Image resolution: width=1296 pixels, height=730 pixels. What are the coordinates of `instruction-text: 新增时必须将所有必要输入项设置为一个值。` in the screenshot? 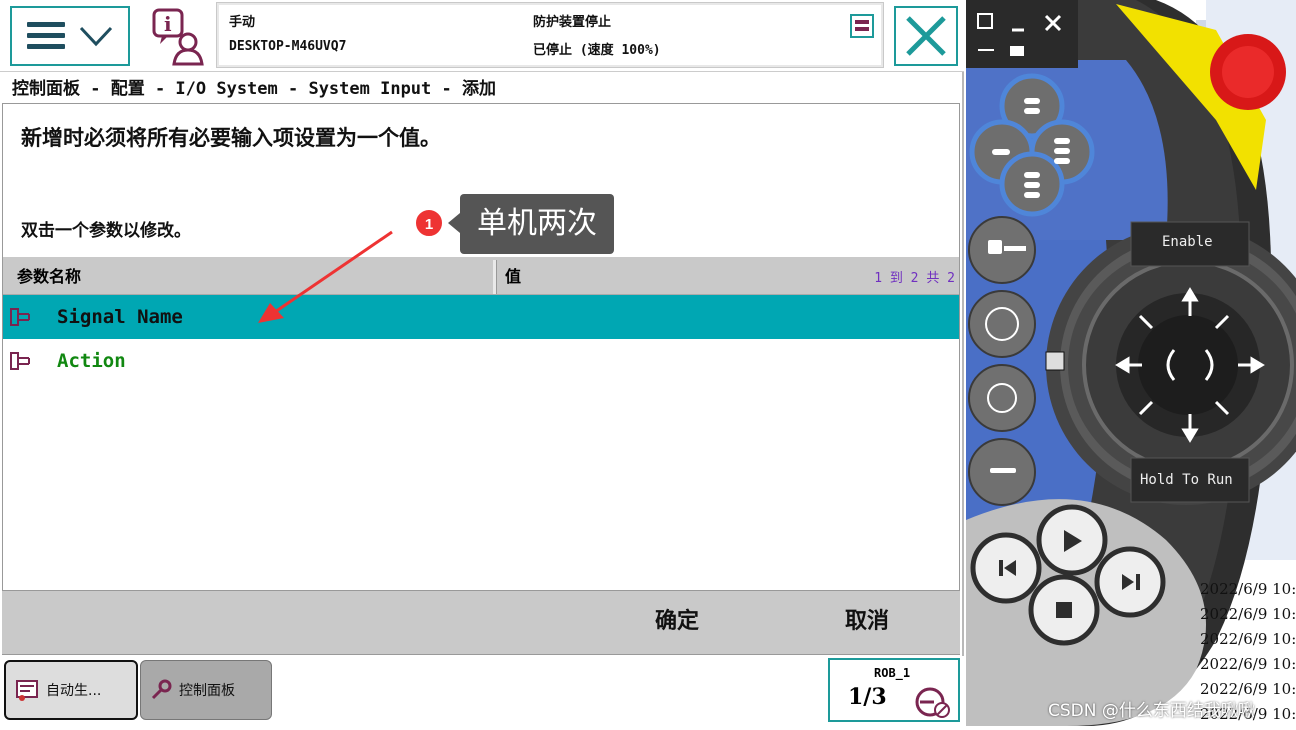 It's located at (231, 137).